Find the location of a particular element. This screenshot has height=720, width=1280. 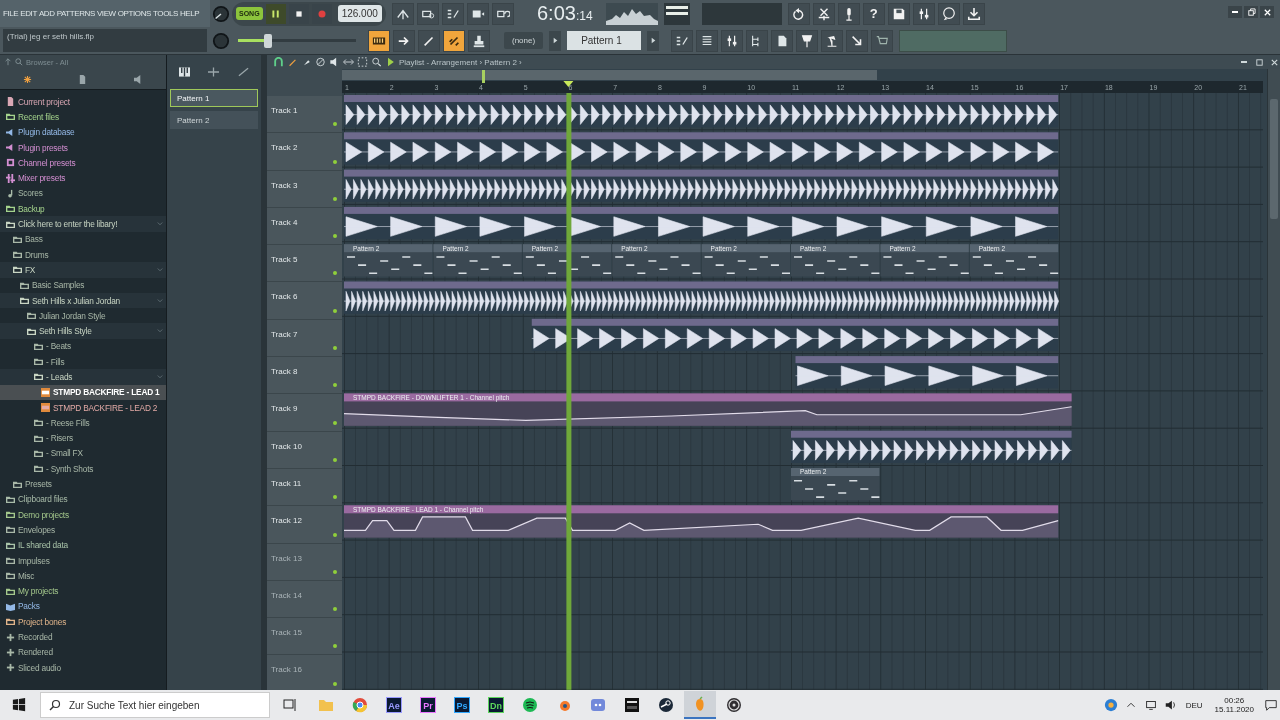

browser-item: Scores is located at coordinates (83, 193).